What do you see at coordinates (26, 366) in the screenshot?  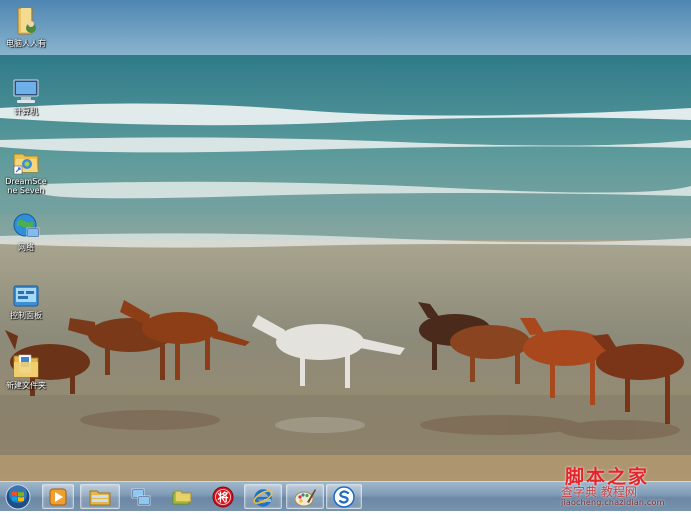 I see `folder-icon` at bounding box center [26, 366].